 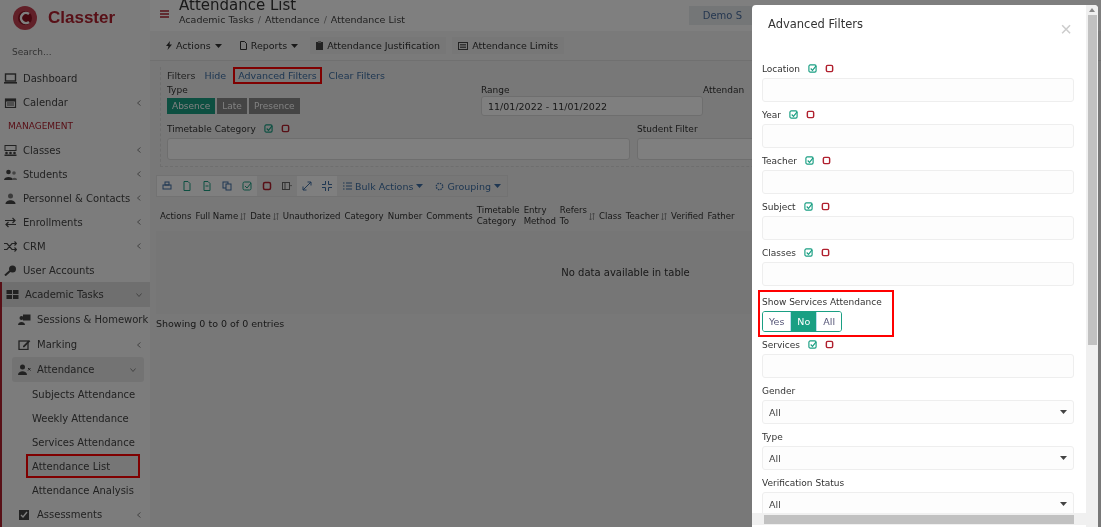 I want to click on horizontal-scrollbar, so click(x=919, y=519).